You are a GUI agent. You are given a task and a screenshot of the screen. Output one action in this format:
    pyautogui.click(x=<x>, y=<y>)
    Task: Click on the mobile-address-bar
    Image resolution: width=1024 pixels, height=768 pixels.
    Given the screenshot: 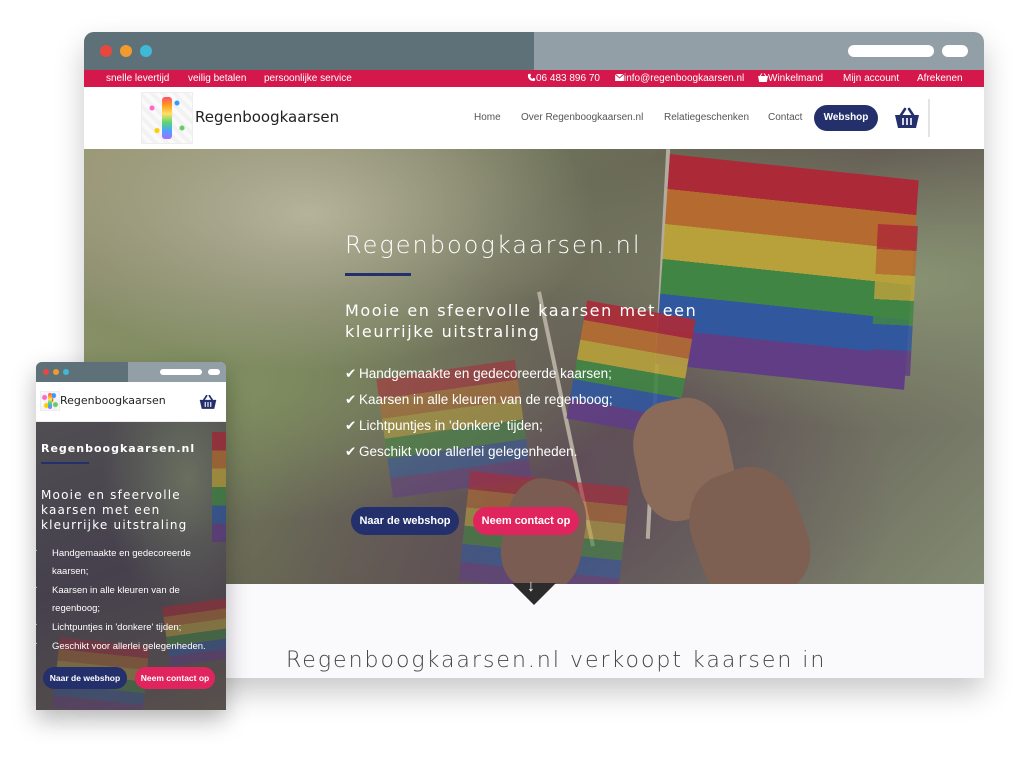 What is the action you would take?
    pyautogui.click(x=181, y=372)
    